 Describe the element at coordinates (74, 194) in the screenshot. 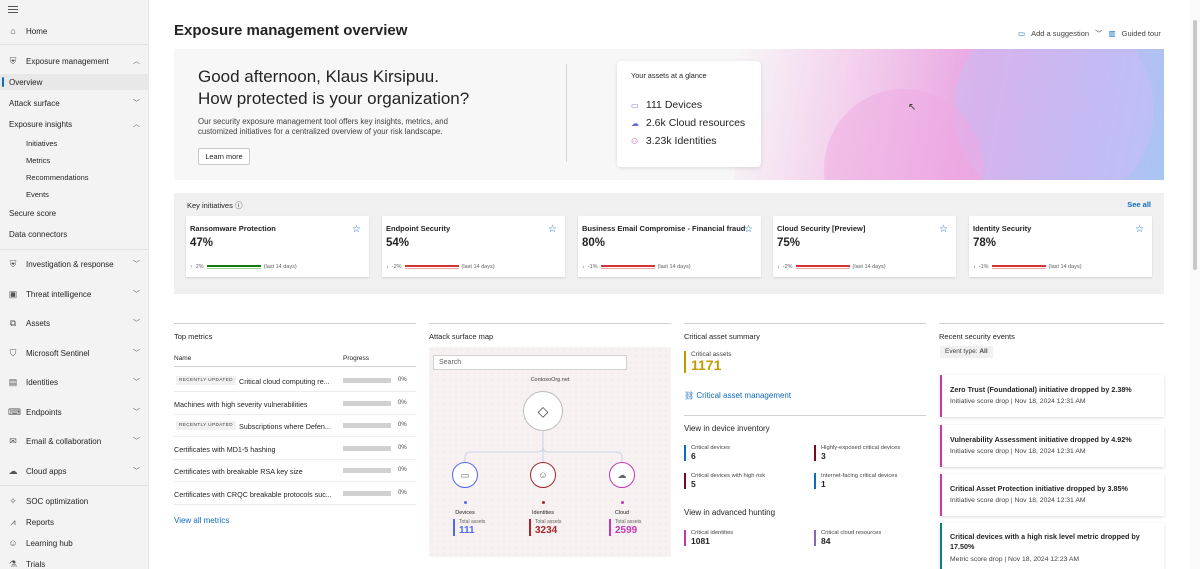

I see `sidebar-item-events: Events` at that location.